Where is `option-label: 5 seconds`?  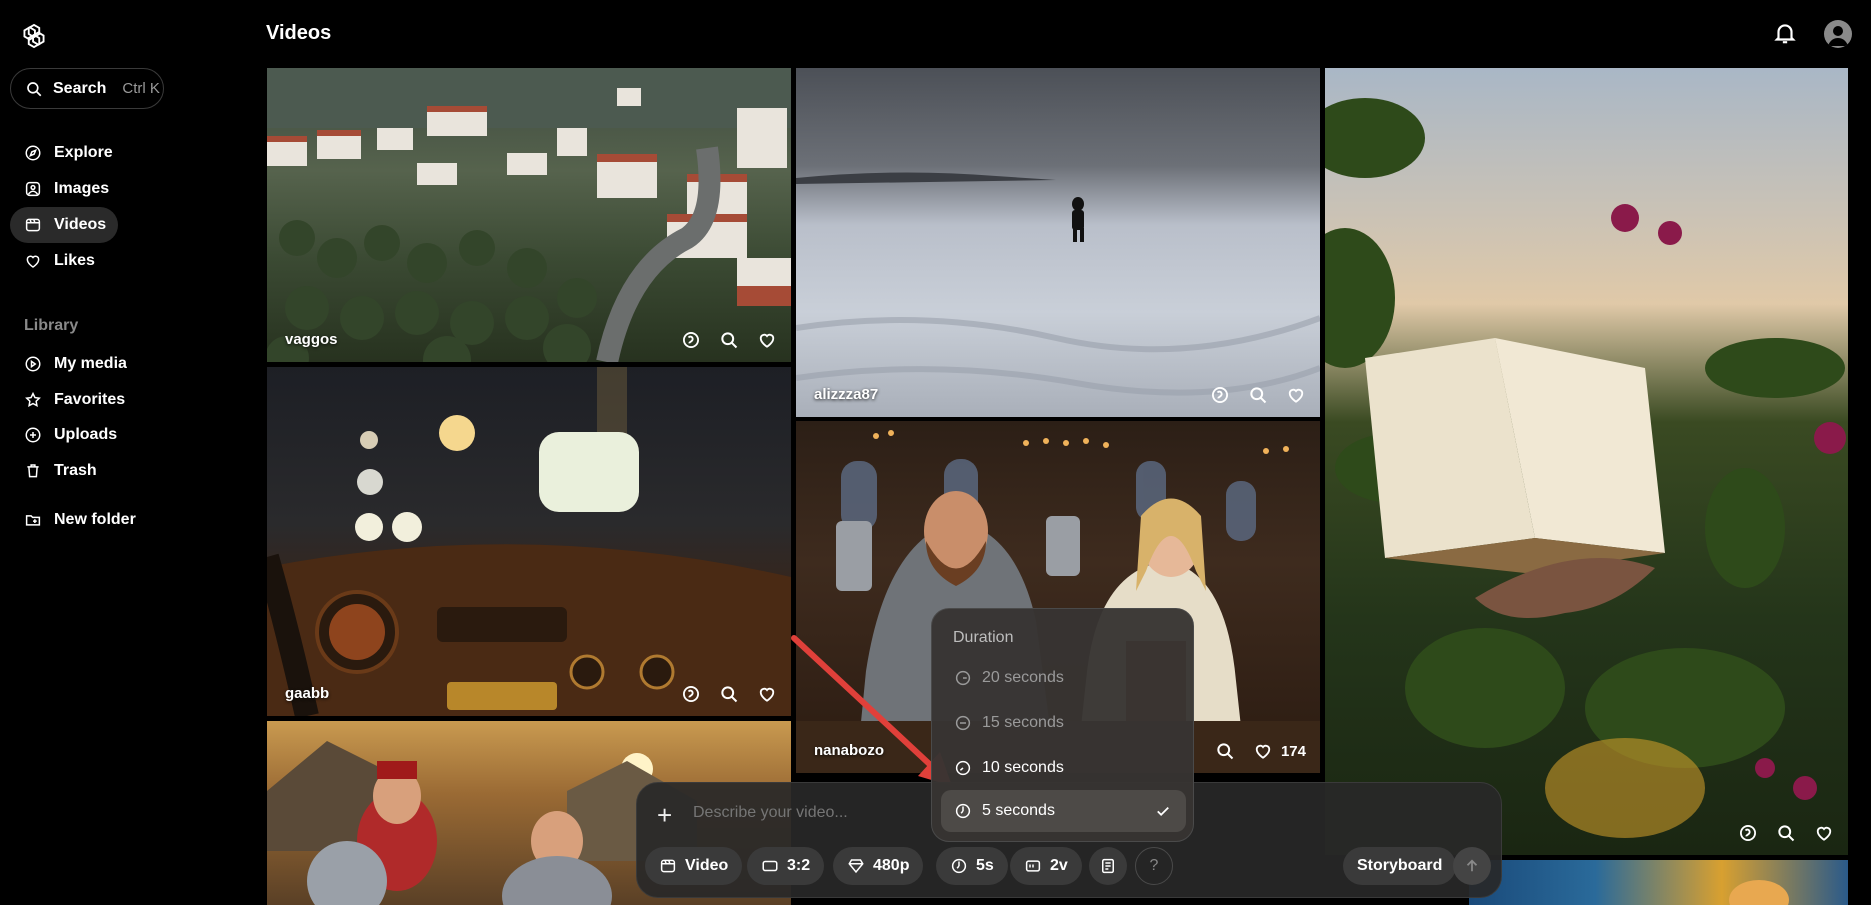
option-label: 5 seconds is located at coordinates (1018, 810).